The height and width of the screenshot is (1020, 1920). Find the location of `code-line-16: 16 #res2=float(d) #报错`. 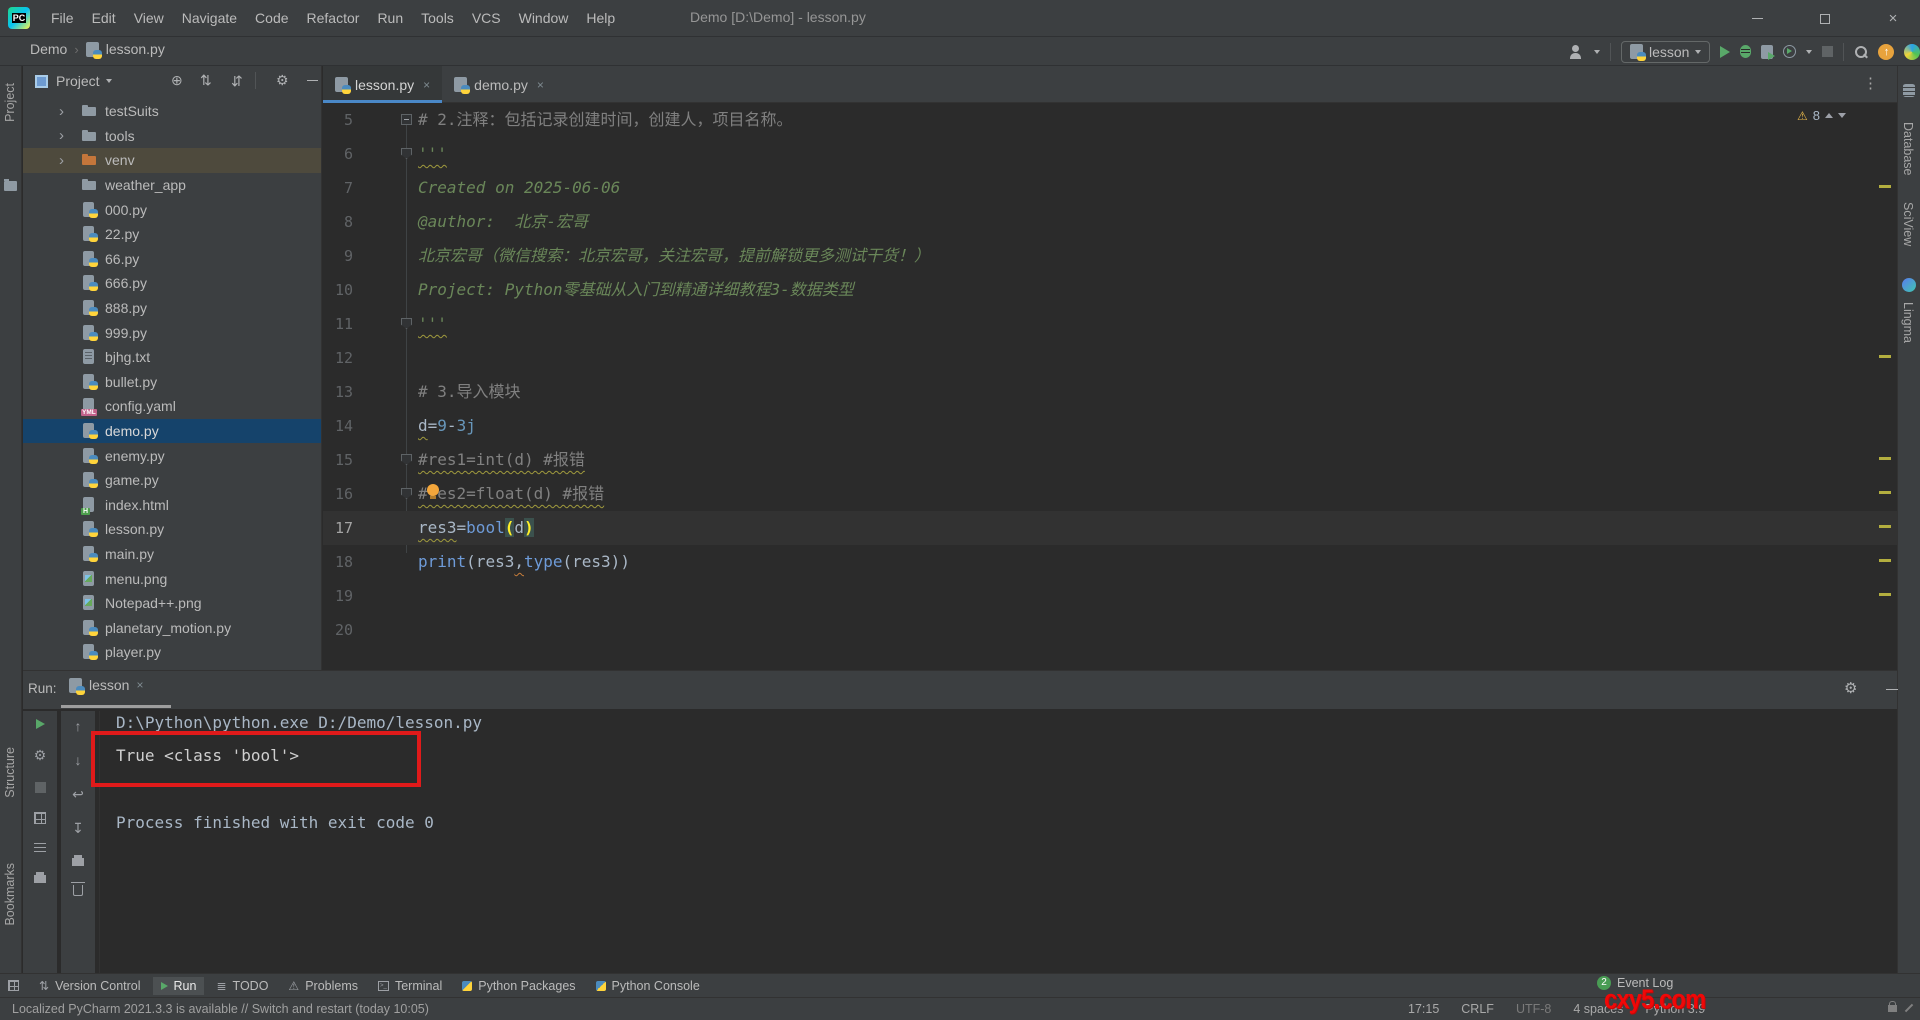

code-line-16: 16 #res2=float(d) #报错 is located at coordinates (1110, 494).